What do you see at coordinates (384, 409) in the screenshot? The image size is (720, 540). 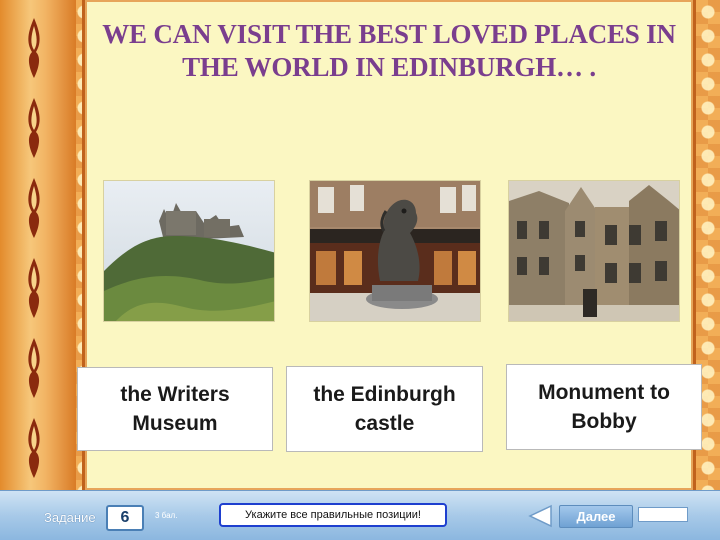 I see `answer-card-edinburgh-castle: the Edinburgh castle` at bounding box center [384, 409].